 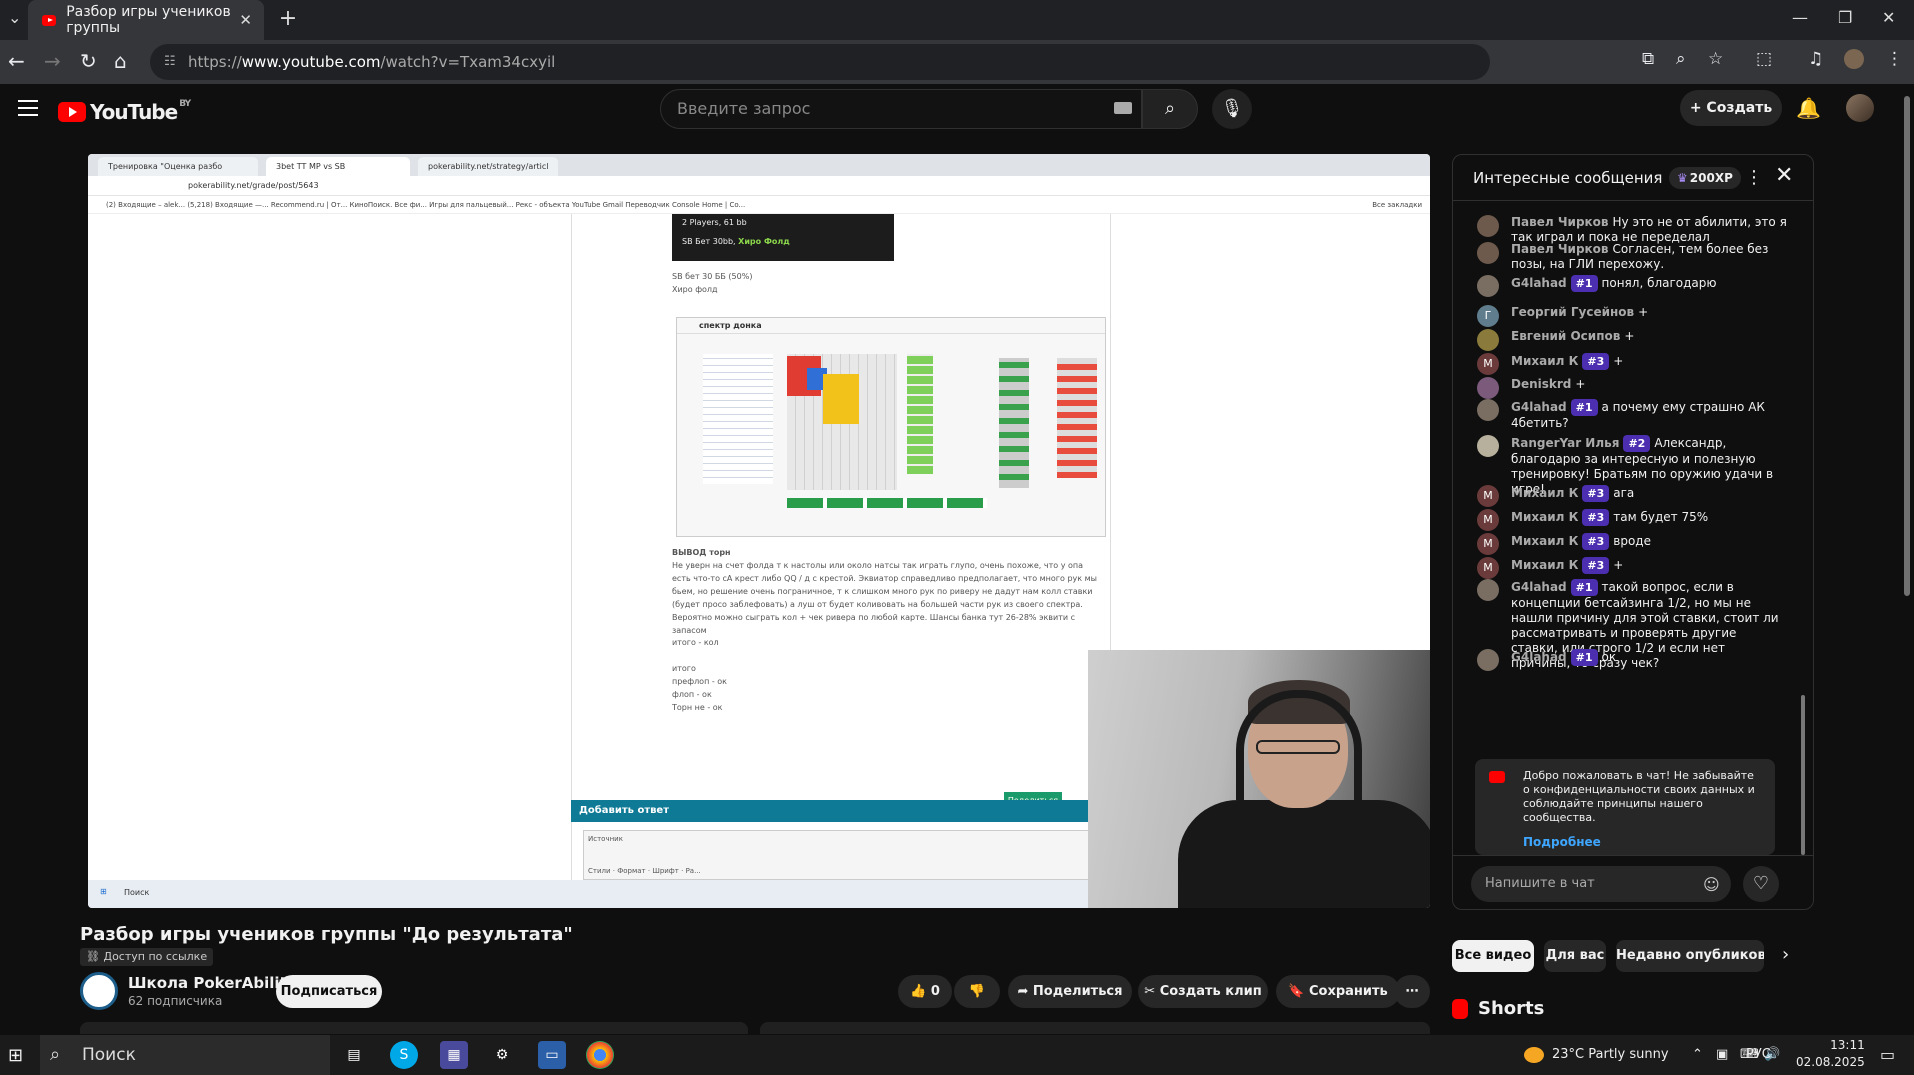 What do you see at coordinates (1232, 109) in the screenshot?
I see `voice-search-button: 🎙` at bounding box center [1232, 109].